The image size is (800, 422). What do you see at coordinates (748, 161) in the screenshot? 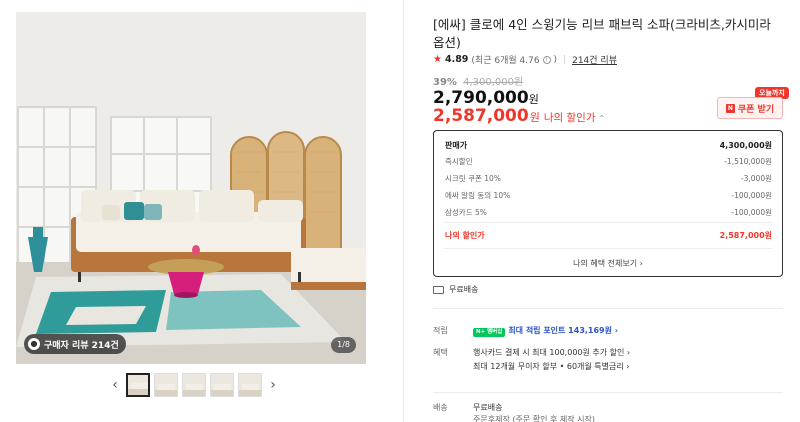
I see `breakdown-value: -1,510,000원` at bounding box center [748, 161].